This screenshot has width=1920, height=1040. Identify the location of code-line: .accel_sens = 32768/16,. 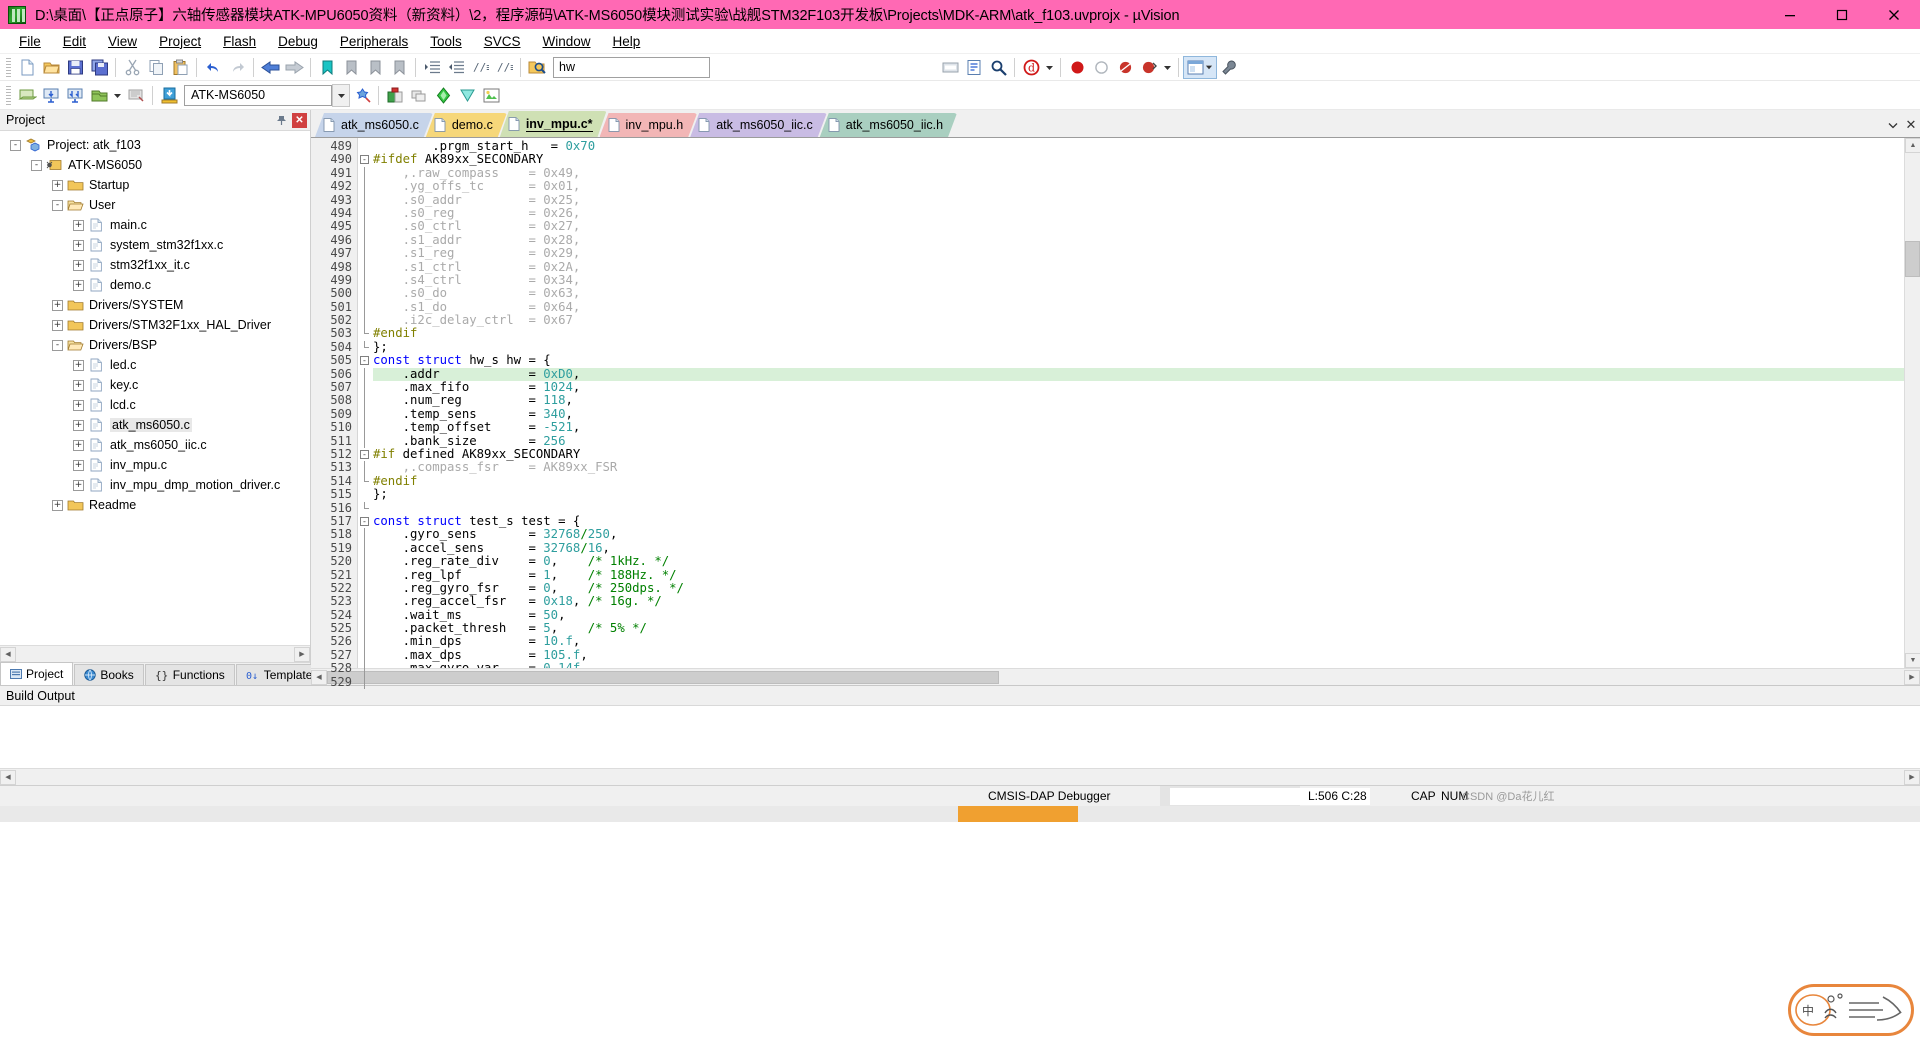
(1138, 548).